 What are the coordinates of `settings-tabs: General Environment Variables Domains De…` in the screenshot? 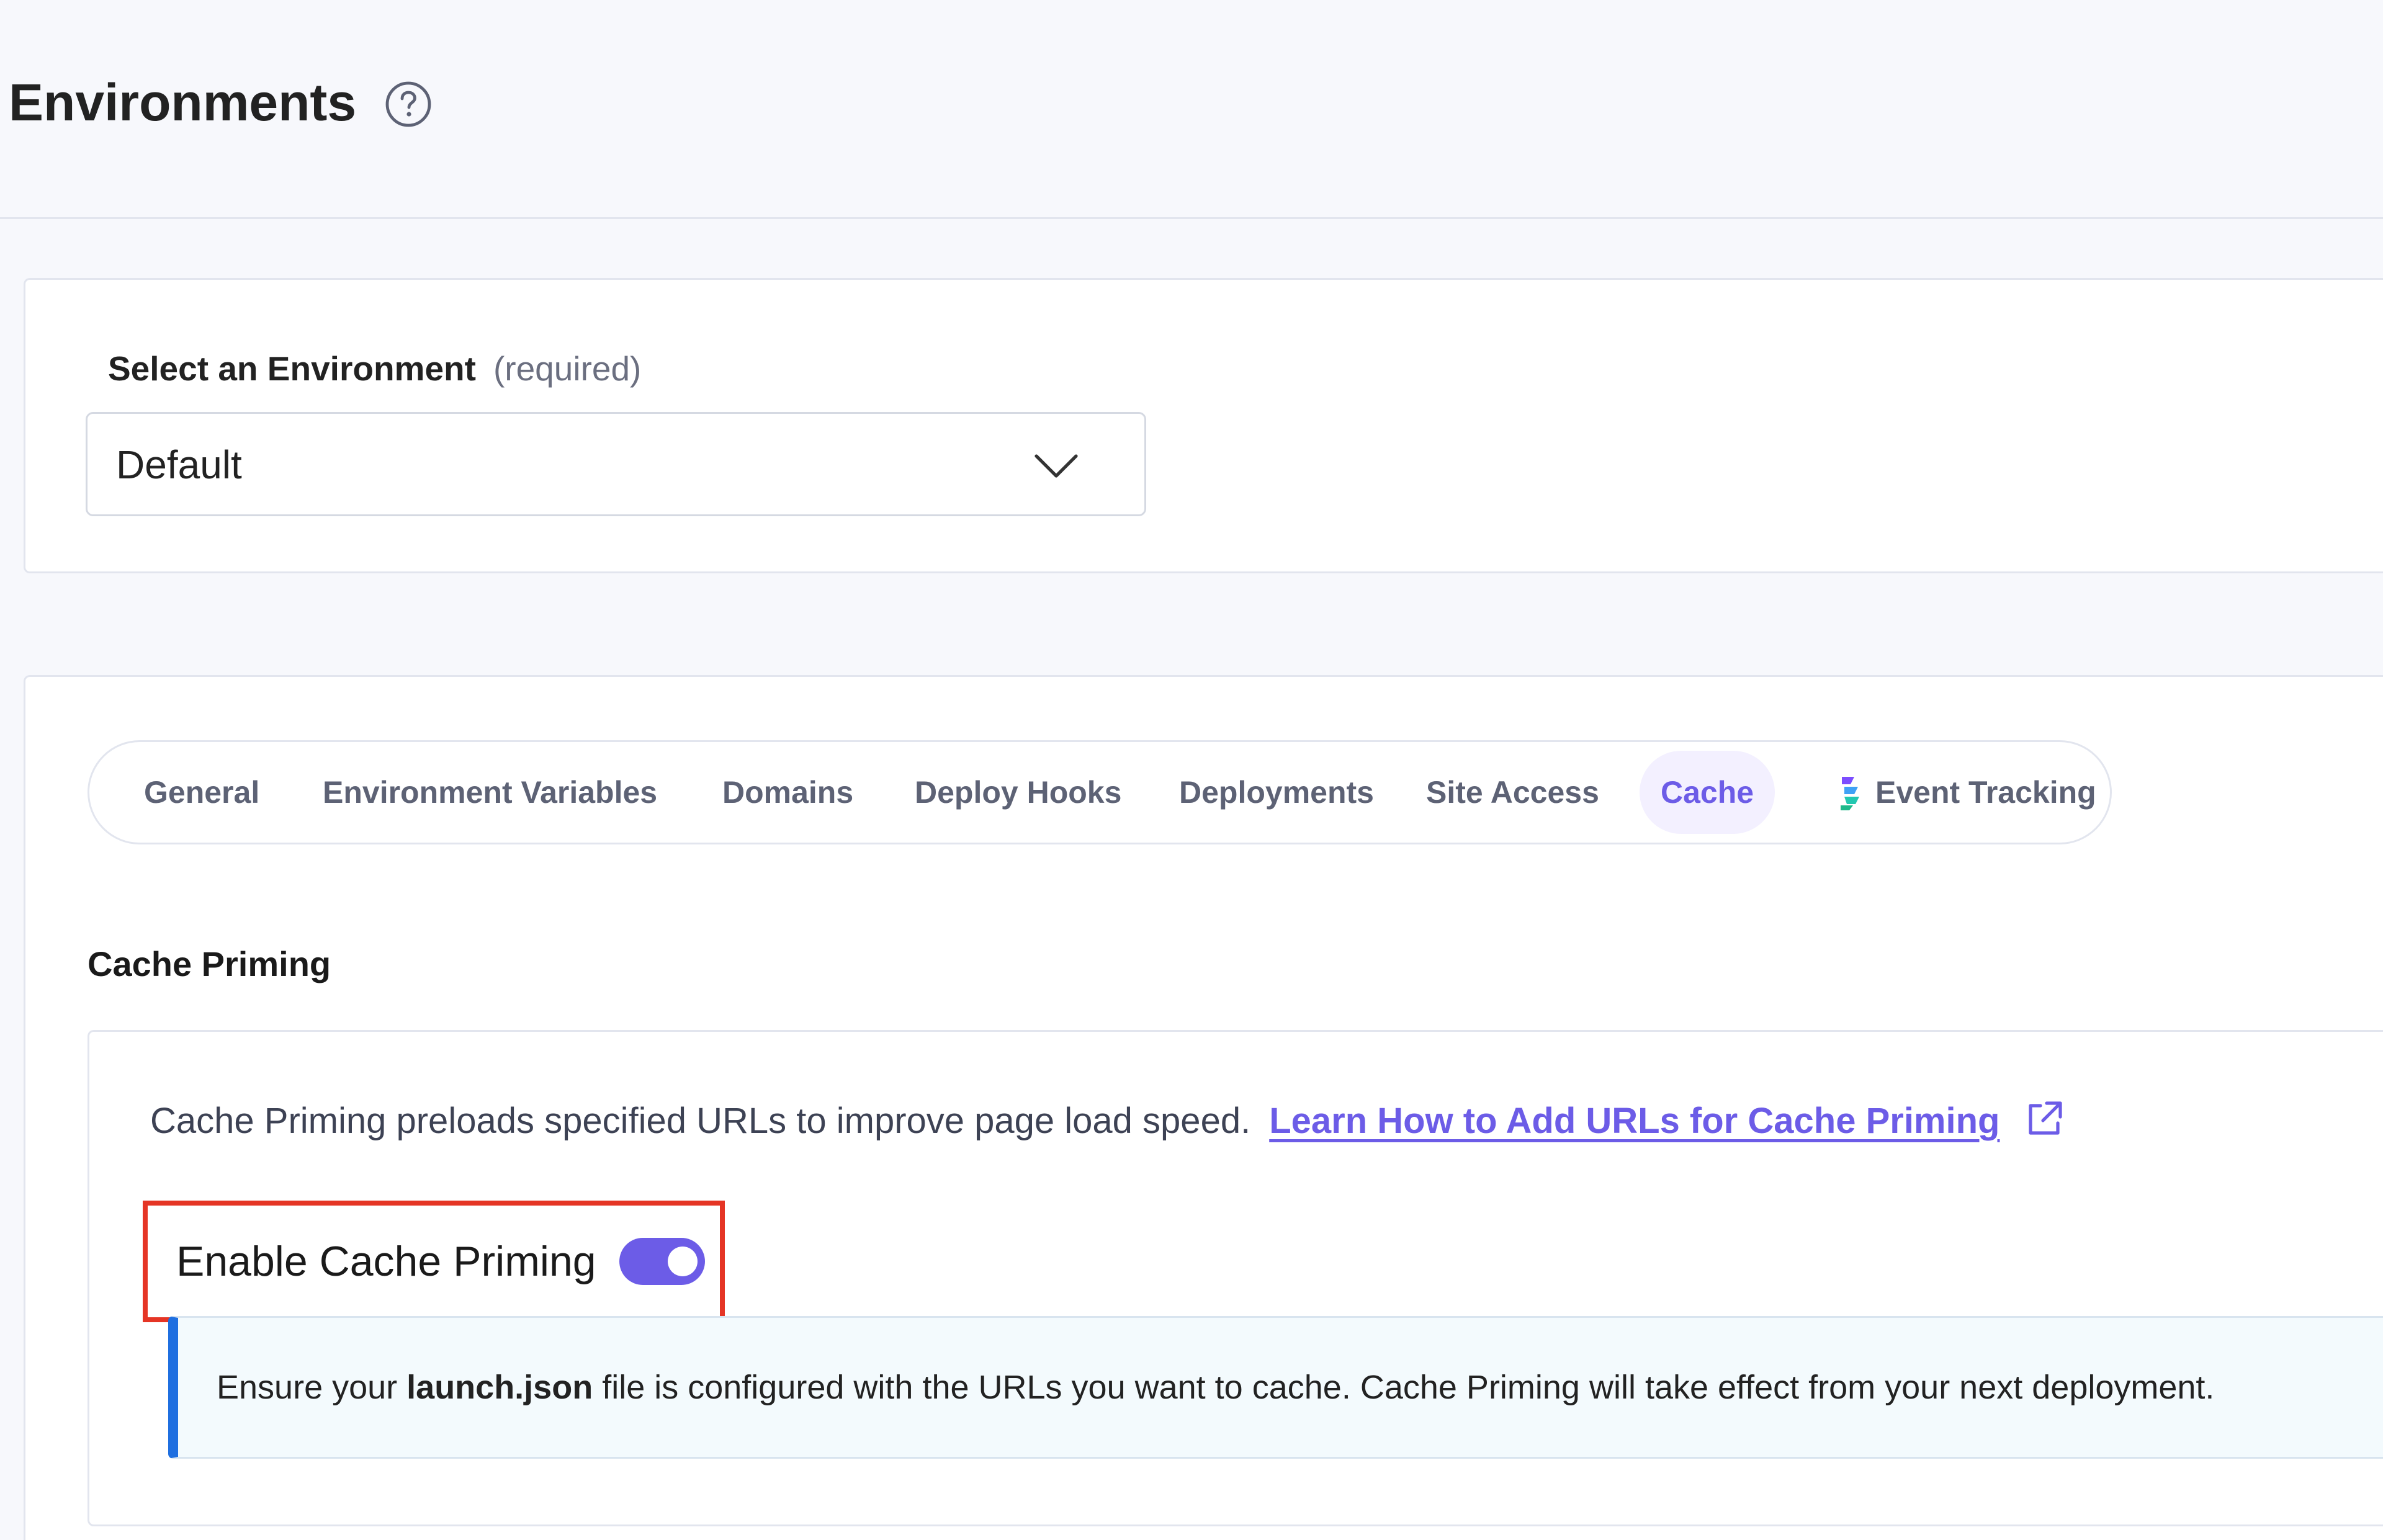 It's located at (1100, 792).